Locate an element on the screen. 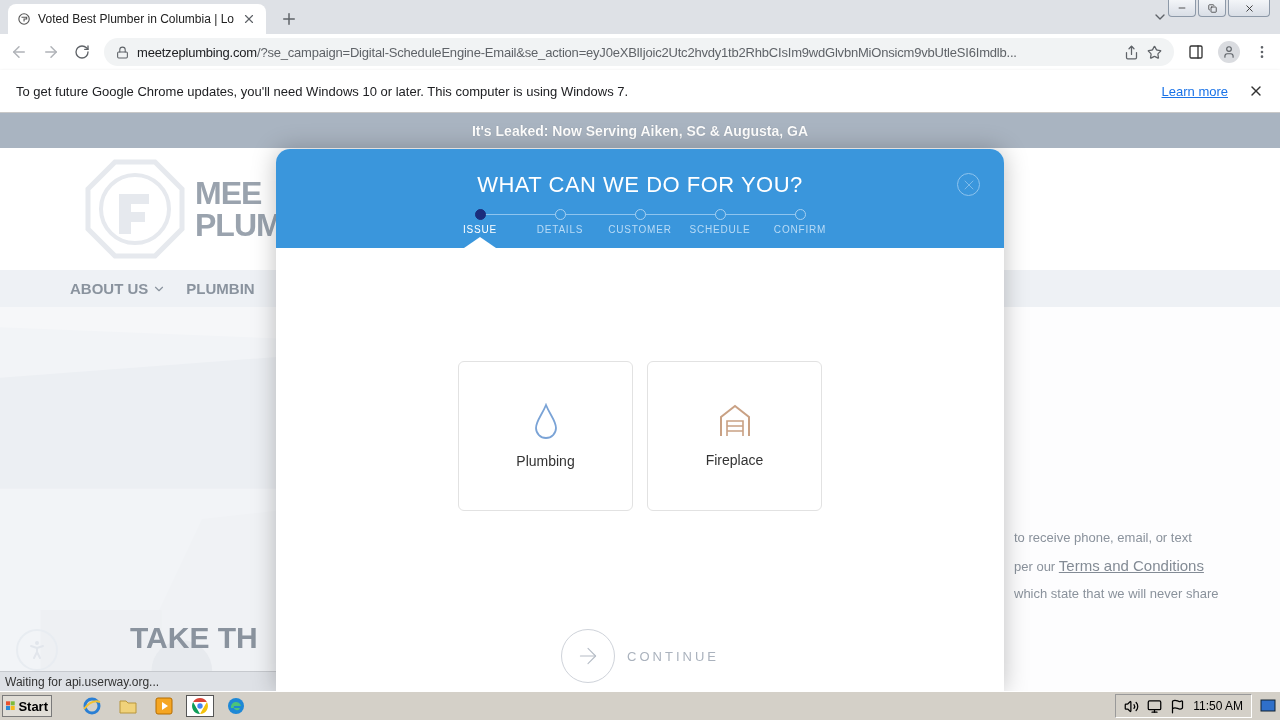 Image resolution: width=1280 pixels, height=720 pixels. update-message: To get future Google Chrome updates, you'll need Windows 10 or later. This computer is using Windows 7. is located at coordinates (323, 91).